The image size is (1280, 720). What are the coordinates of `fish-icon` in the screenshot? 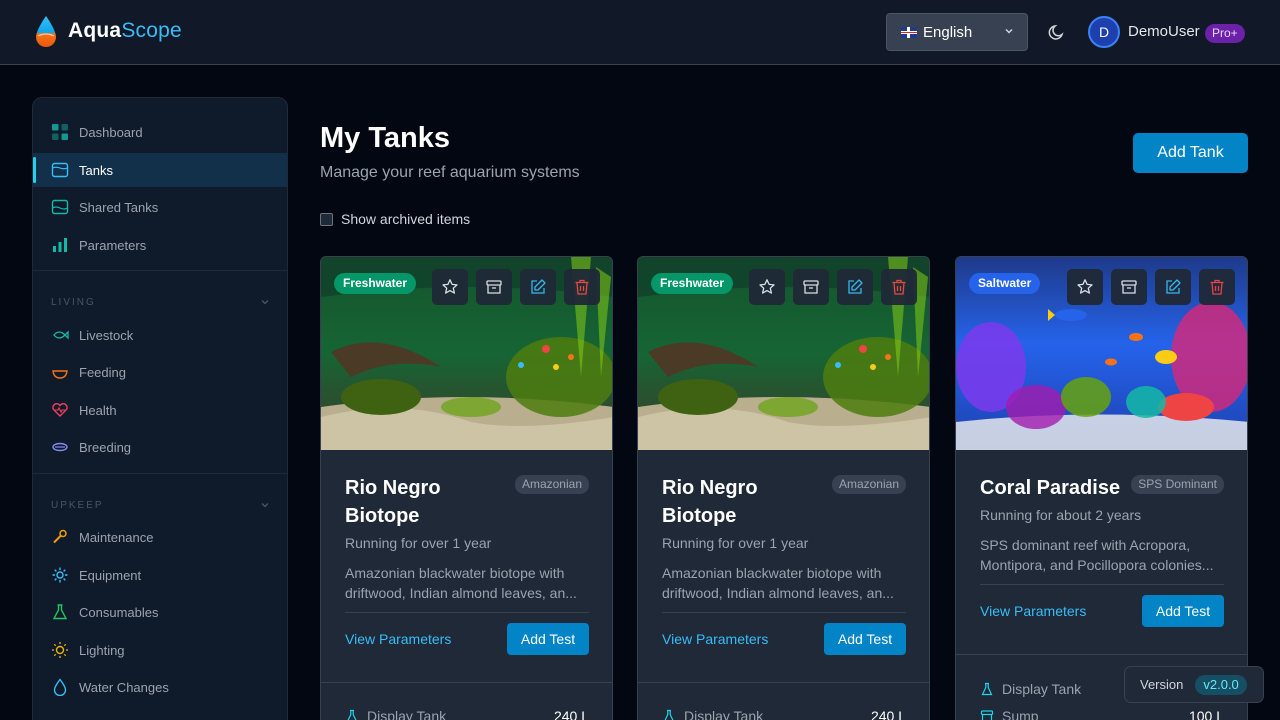 It's located at (61, 335).